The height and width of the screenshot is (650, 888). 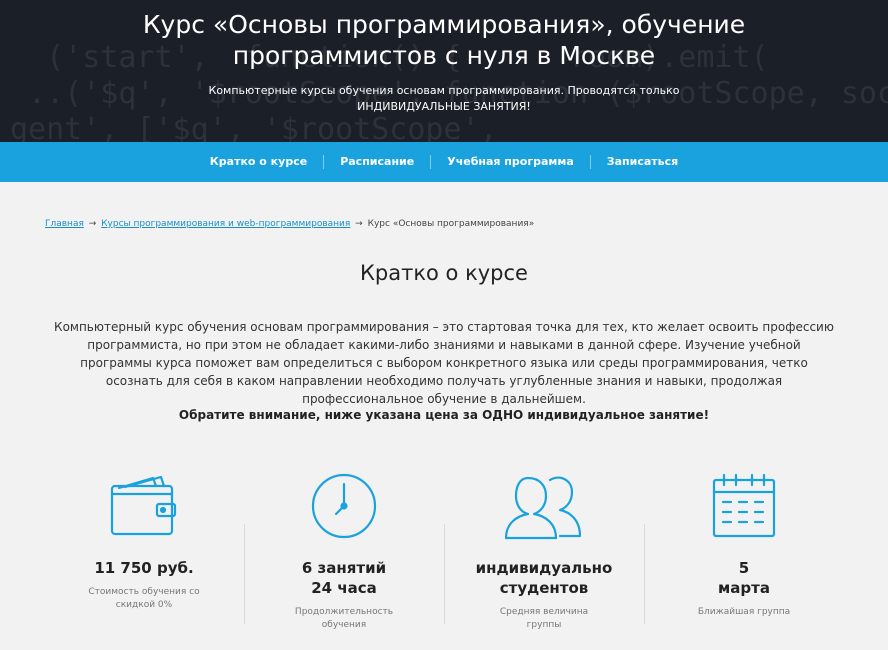 I want to click on feature-value: 11 750 руб., so click(x=144, y=568).